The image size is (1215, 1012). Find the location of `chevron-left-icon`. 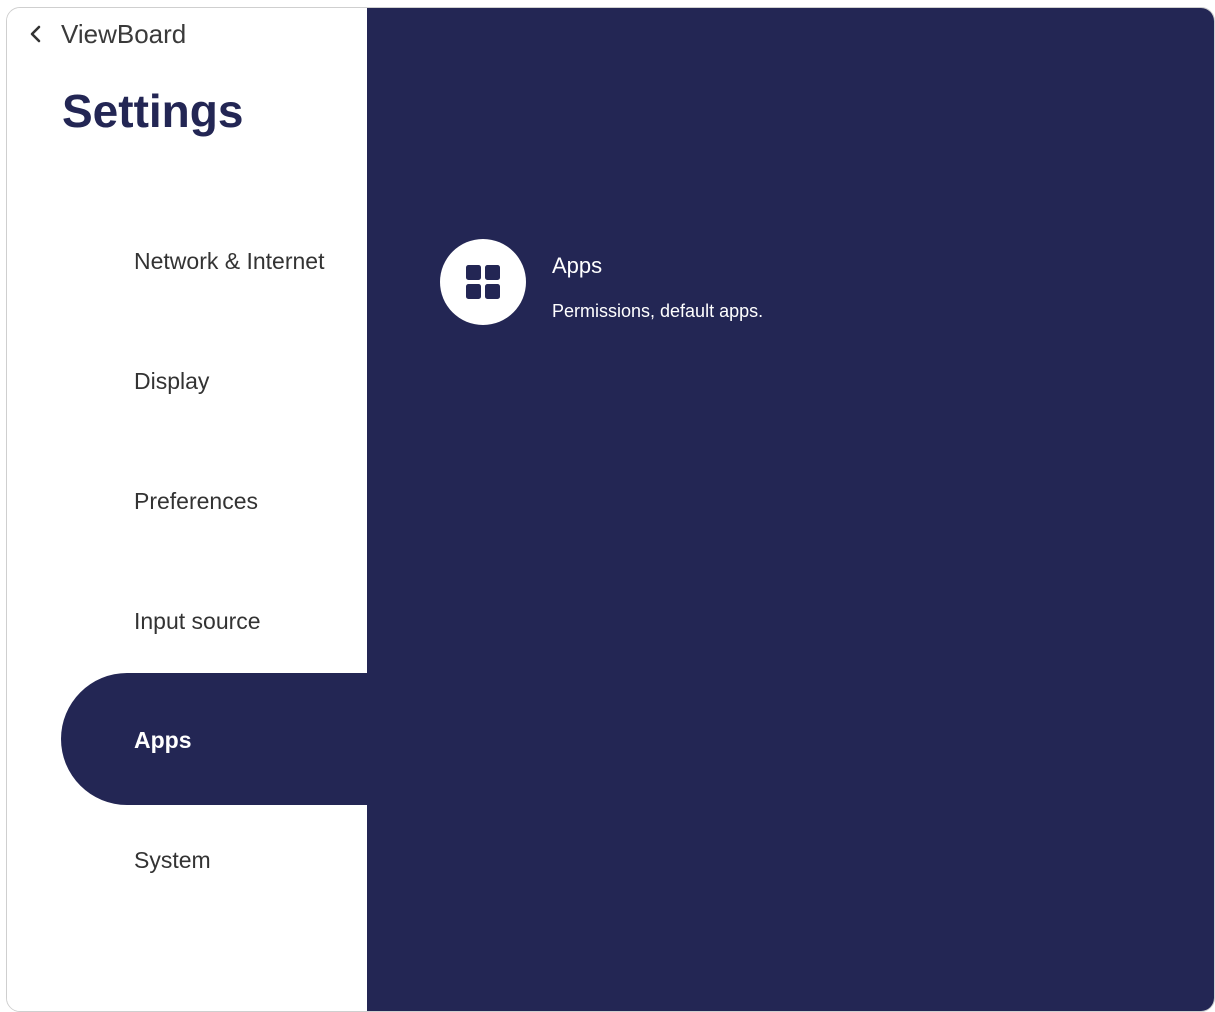

chevron-left-icon is located at coordinates (36, 34).